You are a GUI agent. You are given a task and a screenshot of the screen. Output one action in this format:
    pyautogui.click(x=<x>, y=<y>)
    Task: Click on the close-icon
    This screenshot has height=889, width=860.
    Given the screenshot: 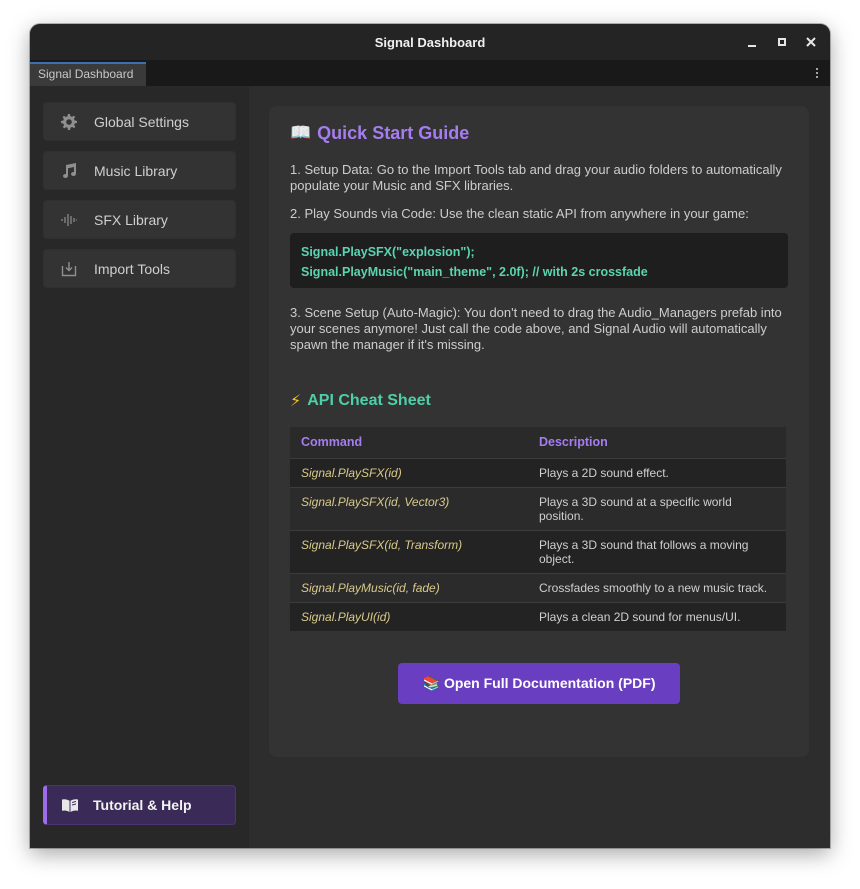 What is the action you would take?
    pyautogui.click(x=811, y=42)
    